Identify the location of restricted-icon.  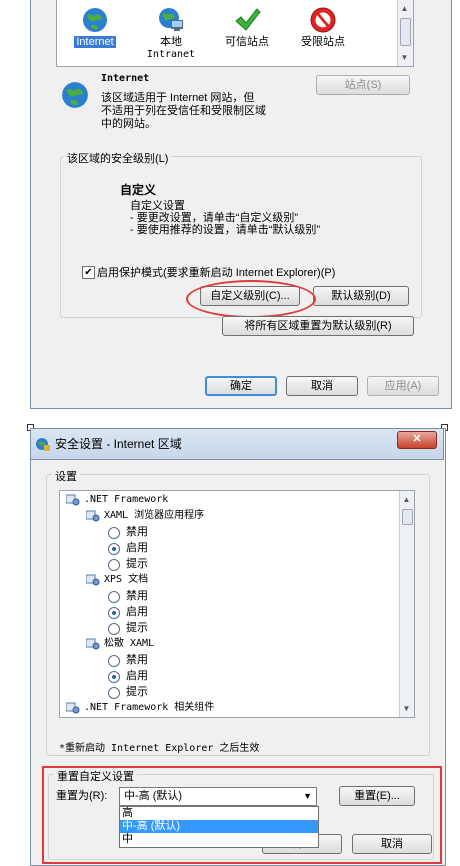
(323, 20).